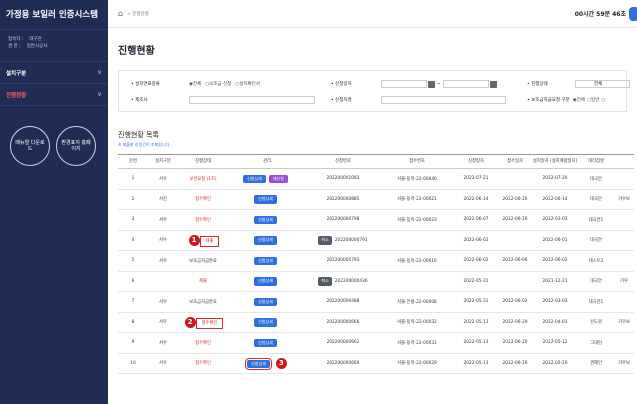 The width and height of the screenshot is (637, 404). What do you see at coordinates (218, 84) in the screenshot?
I see `fuel-type-radio-subsidy: ○보조금 신청` at bounding box center [218, 84].